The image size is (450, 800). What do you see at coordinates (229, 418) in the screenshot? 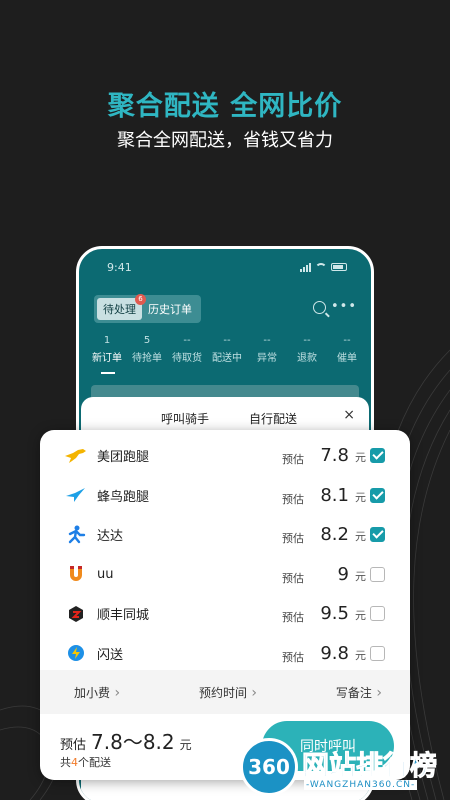
I see `sheet-tabs: 呼叫骑手 自行配送` at bounding box center [229, 418].